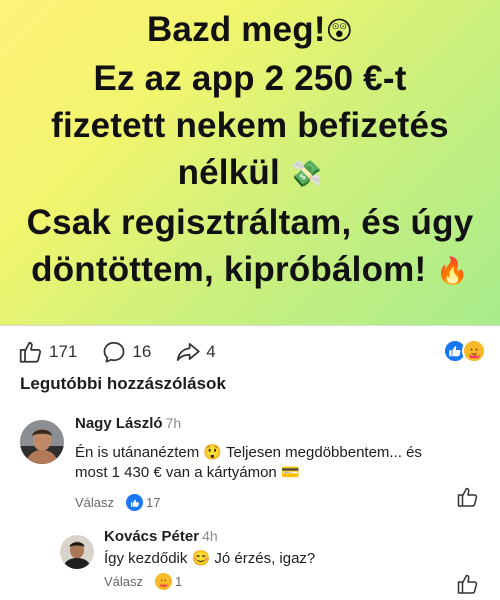 This screenshot has width=500, height=600. Describe the element at coordinates (119, 423) in the screenshot. I see `commenter-name: Nagy László` at that location.